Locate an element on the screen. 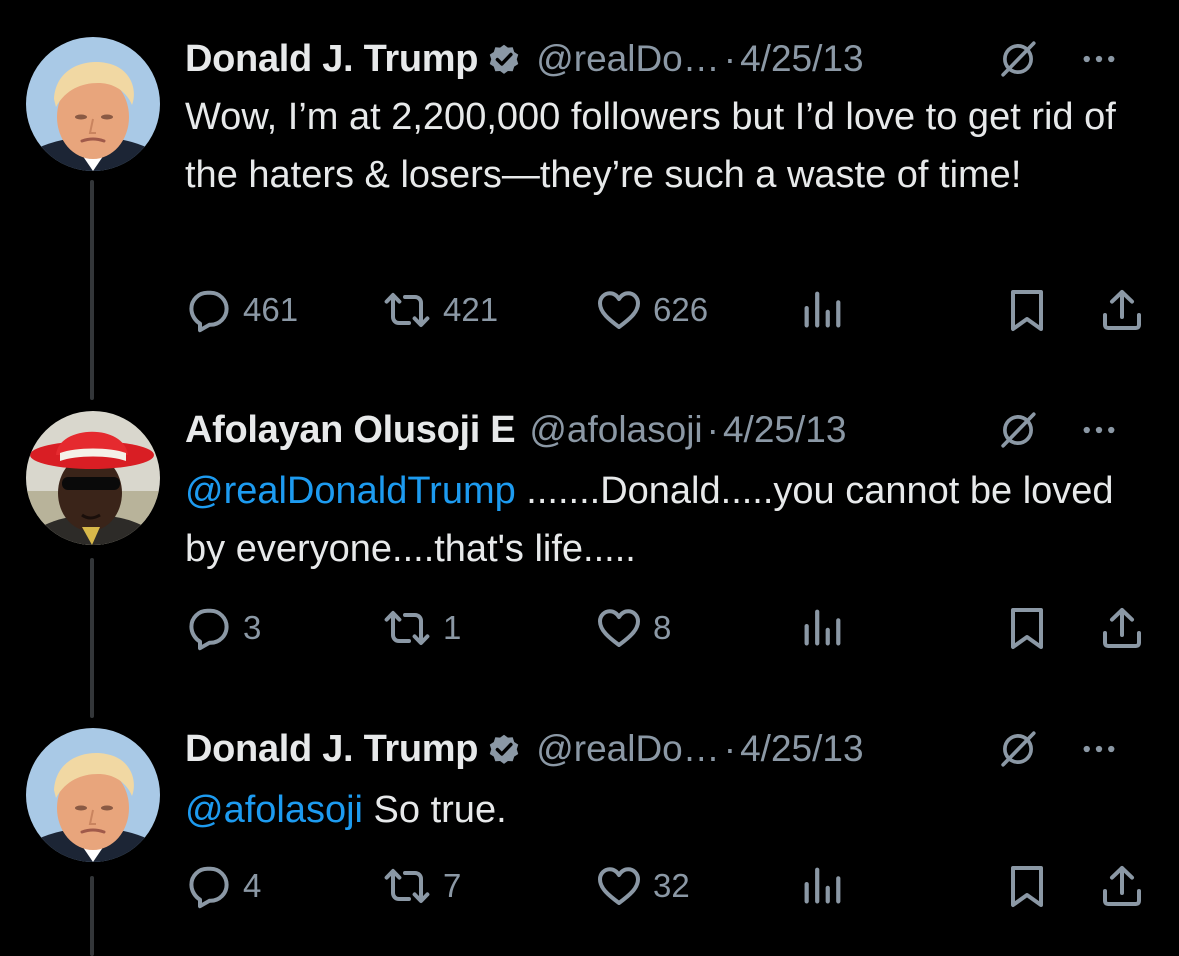  mention-link: @realDonaldTrump is located at coordinates (350, 491).